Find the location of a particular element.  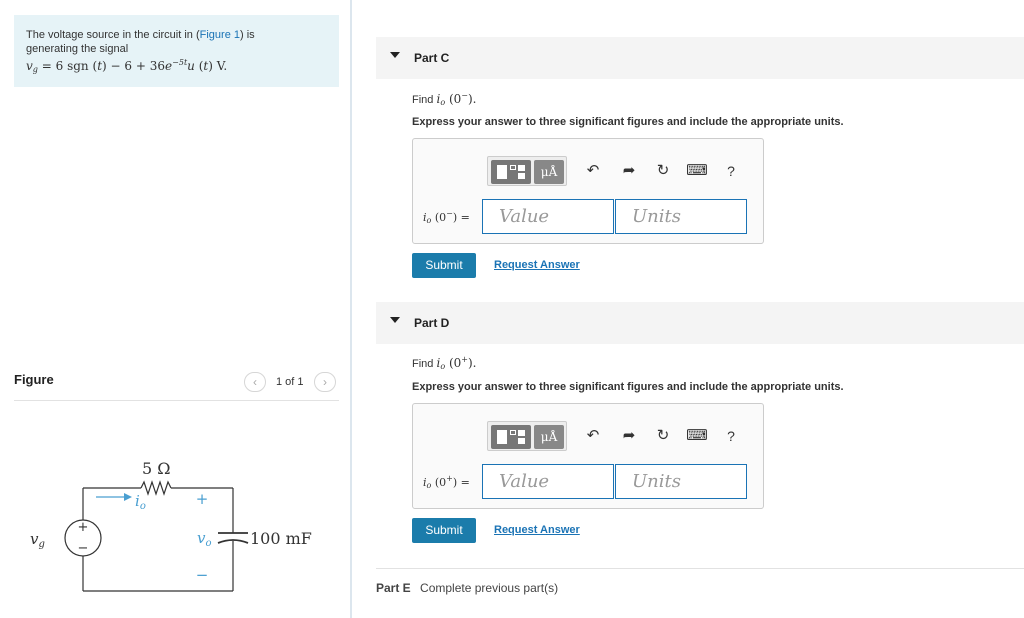

find-expression: io (0+). is located at coordinates (456, 363).